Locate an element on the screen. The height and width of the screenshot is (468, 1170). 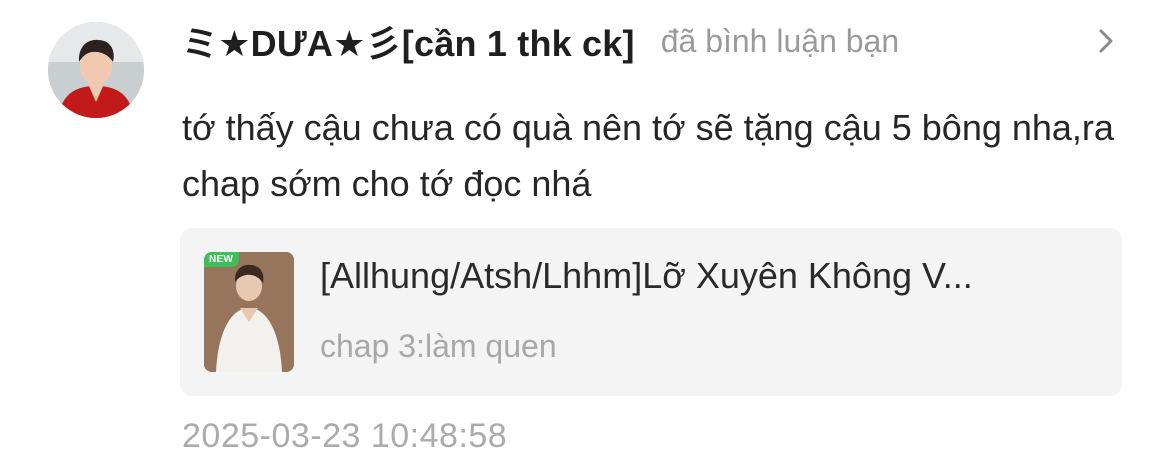
chapter-label: chap 3:làm quen is located at coordinates (438, 346).